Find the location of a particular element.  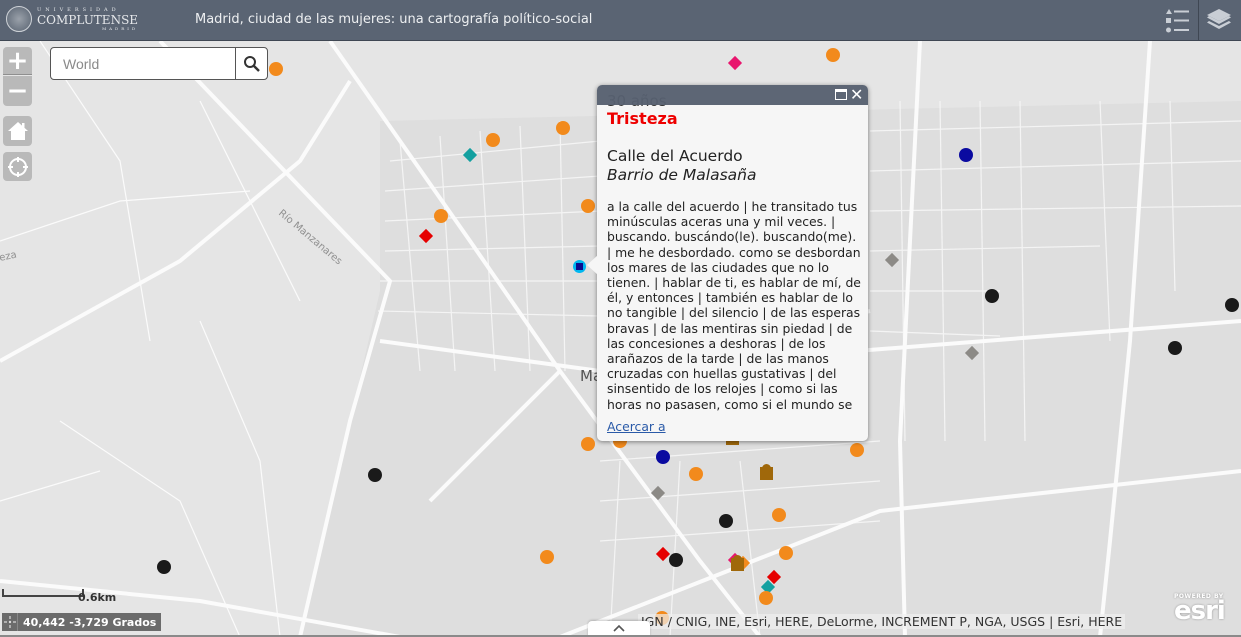

layers-button is located at coordinates (1219, 20).